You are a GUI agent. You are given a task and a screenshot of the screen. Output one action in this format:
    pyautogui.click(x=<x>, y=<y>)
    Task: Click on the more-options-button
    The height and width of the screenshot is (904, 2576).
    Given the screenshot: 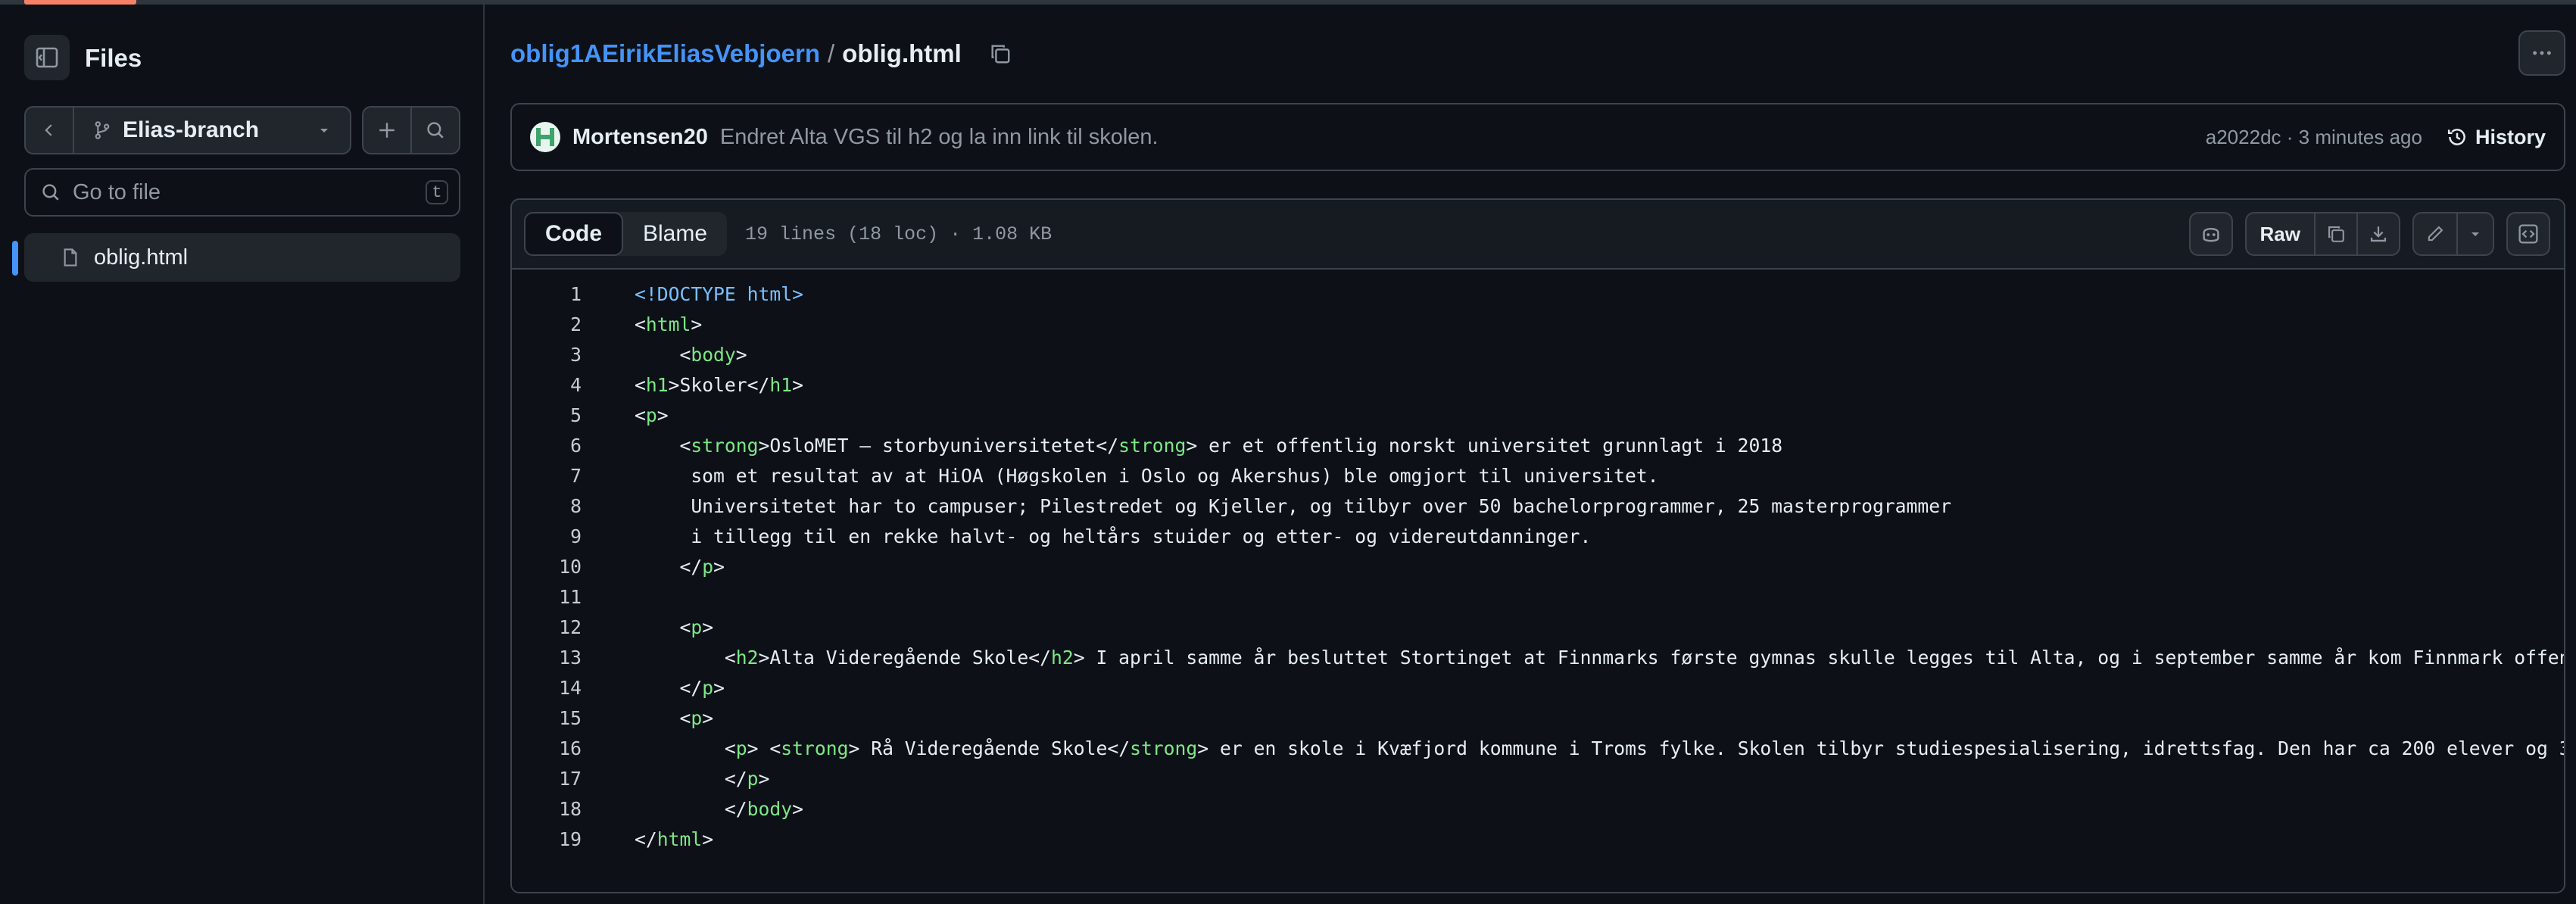 What is the action you would take?
    pyautogui.click(x=2541, y=53)
    